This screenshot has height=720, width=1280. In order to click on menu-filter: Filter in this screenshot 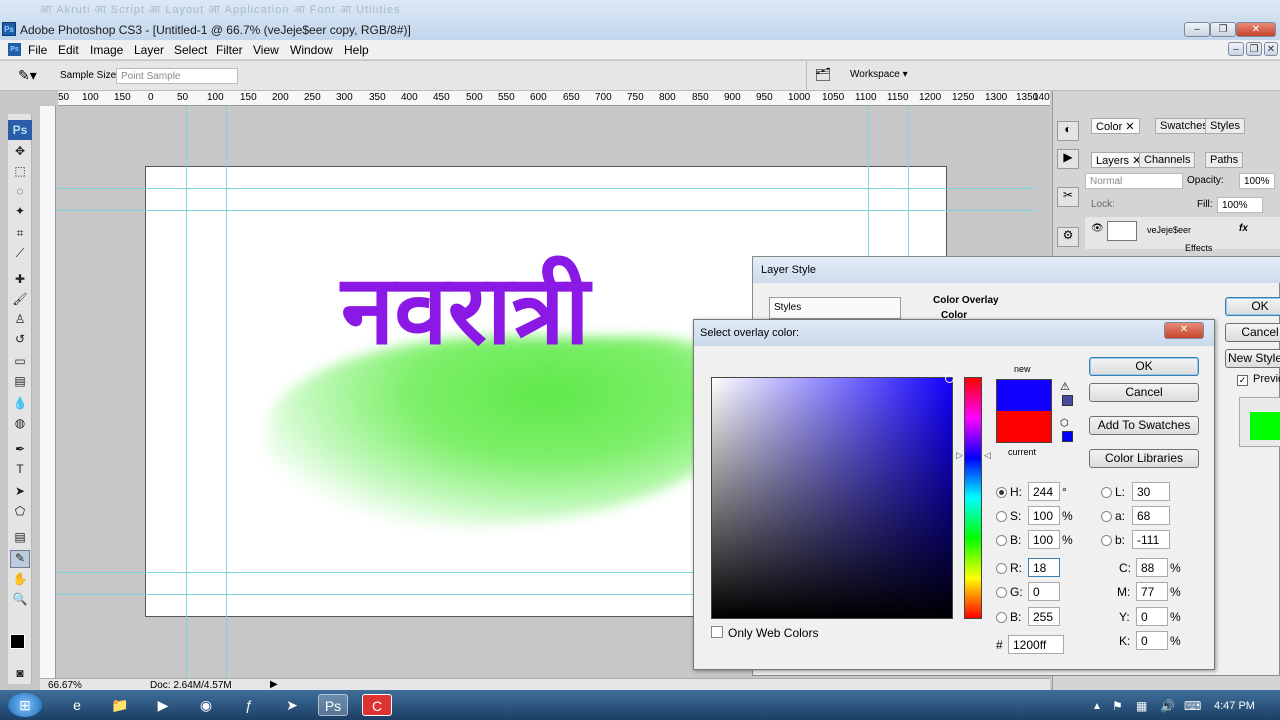, I will do `click(229, 50)`.